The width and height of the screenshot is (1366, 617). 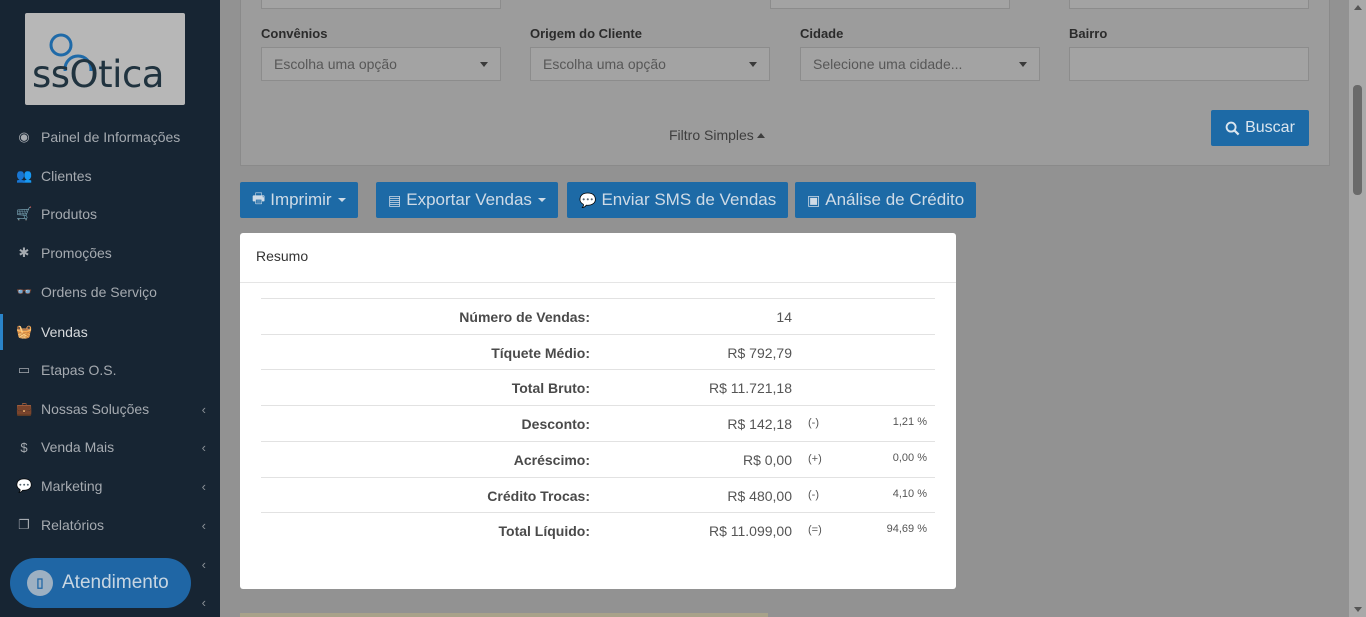 I want to click on resumo-row-sign: (=), so click(x=815, y=530).